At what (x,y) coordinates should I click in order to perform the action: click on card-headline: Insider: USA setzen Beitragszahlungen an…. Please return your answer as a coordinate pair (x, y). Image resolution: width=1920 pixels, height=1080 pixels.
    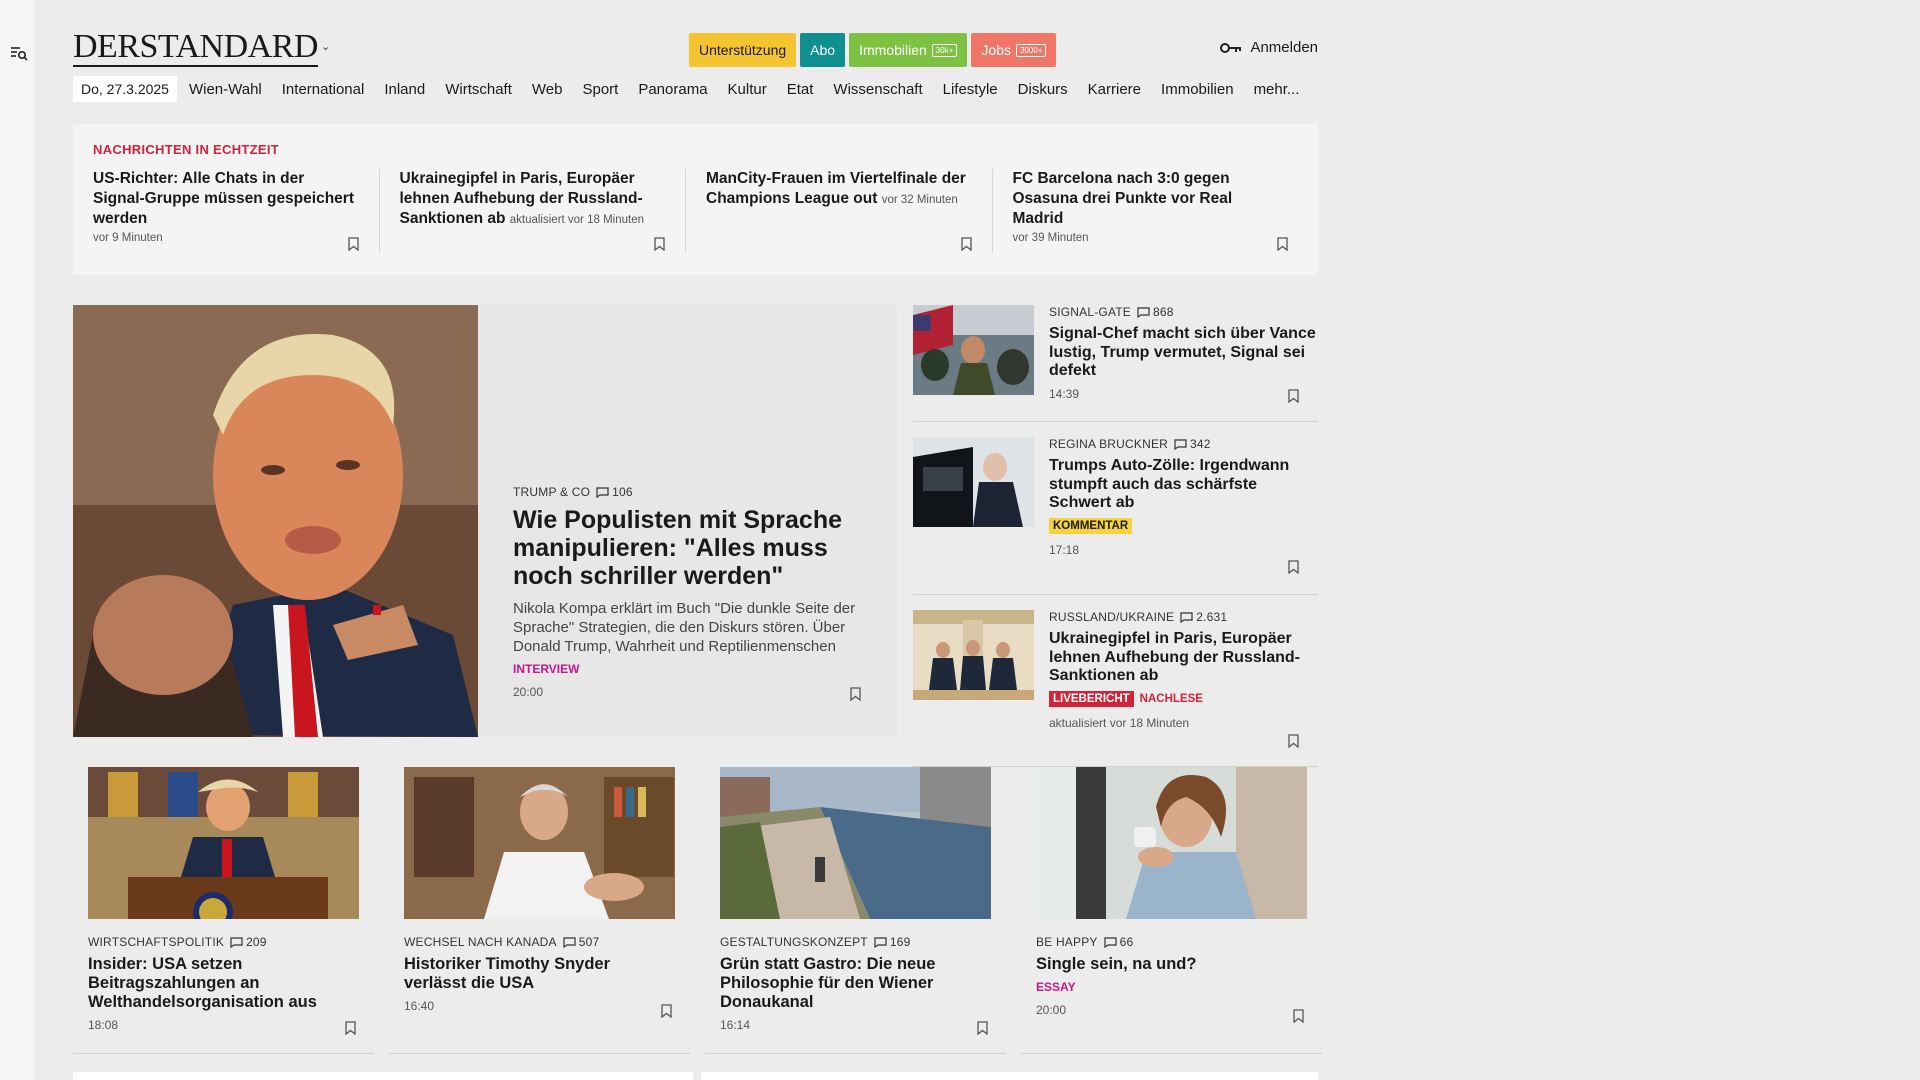
    Looking at the image, I should click on (223, 983).